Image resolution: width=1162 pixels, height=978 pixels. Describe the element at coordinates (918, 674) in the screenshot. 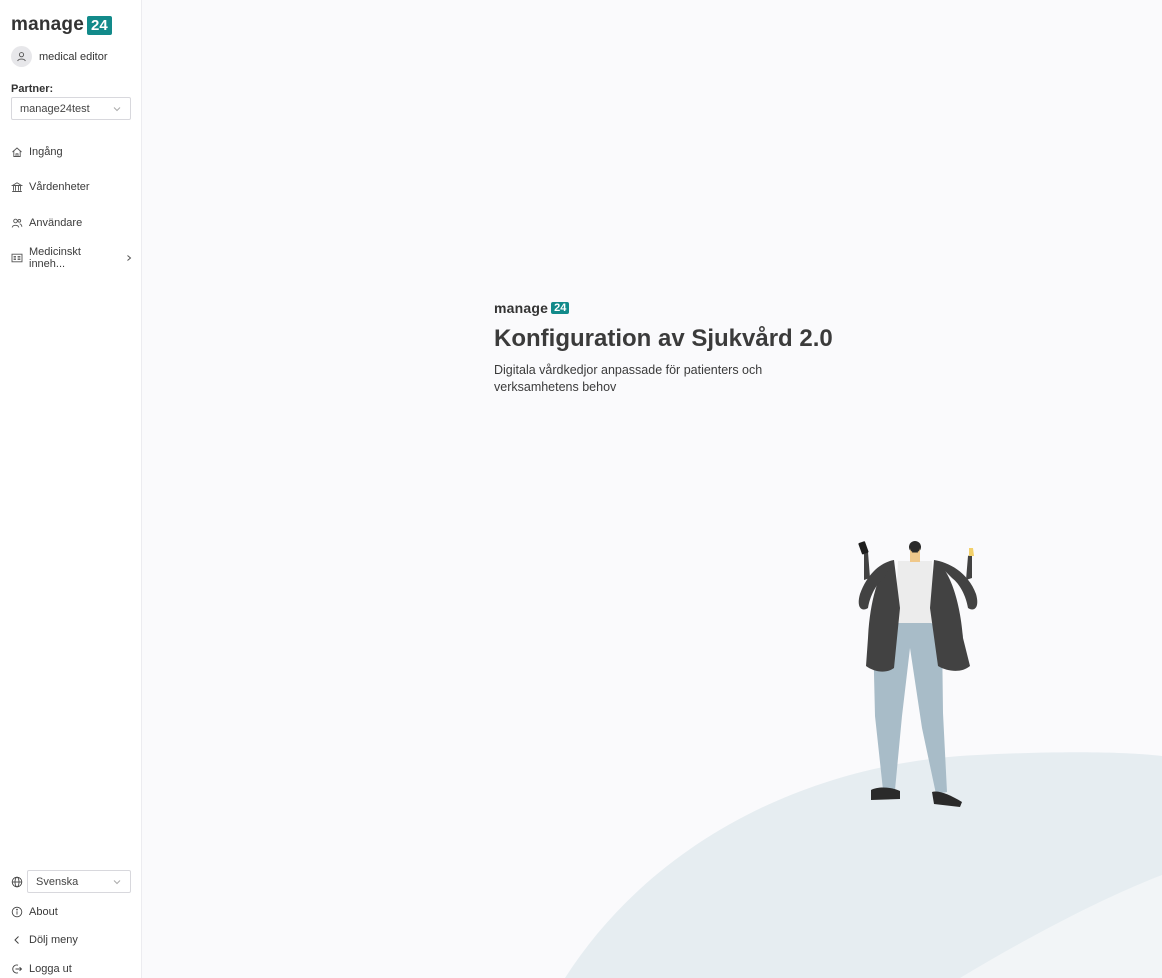

I see `person-illustration` at that location.